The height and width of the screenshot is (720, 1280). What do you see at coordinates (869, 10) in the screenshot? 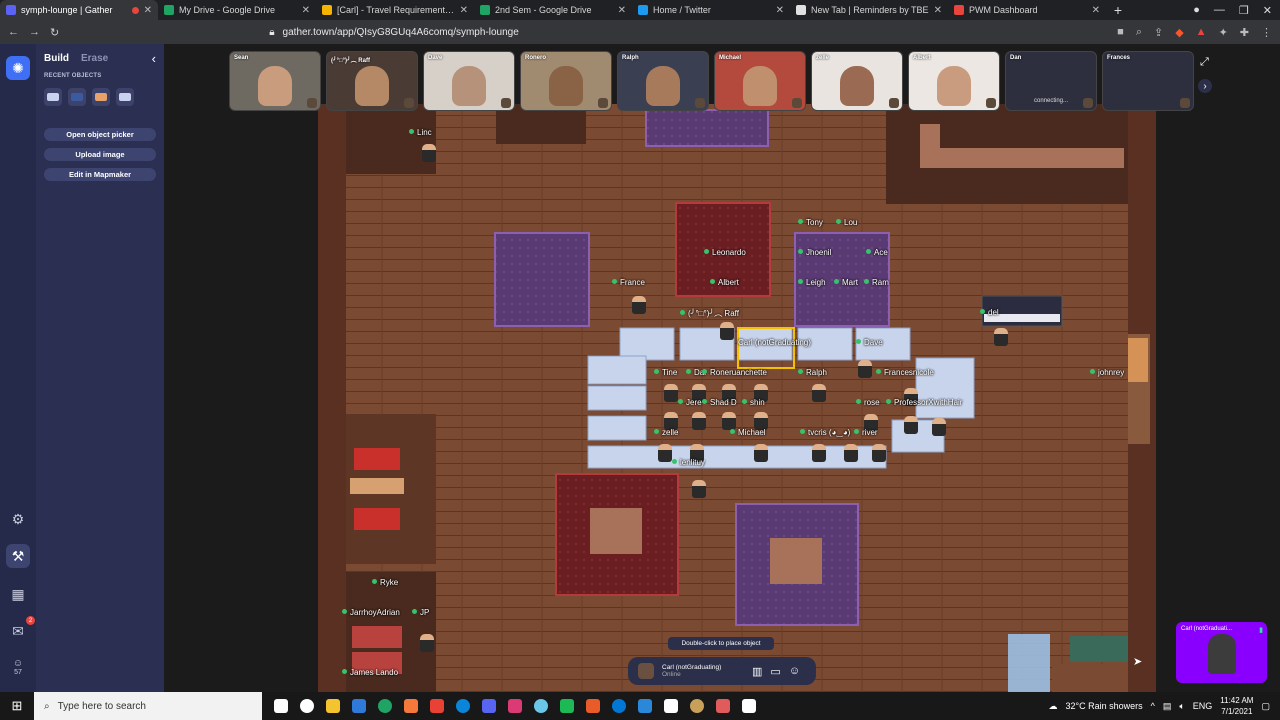
I see `browser-tab: New Tab | Reminders by TBE ✕` at bounding box center [869, 10].